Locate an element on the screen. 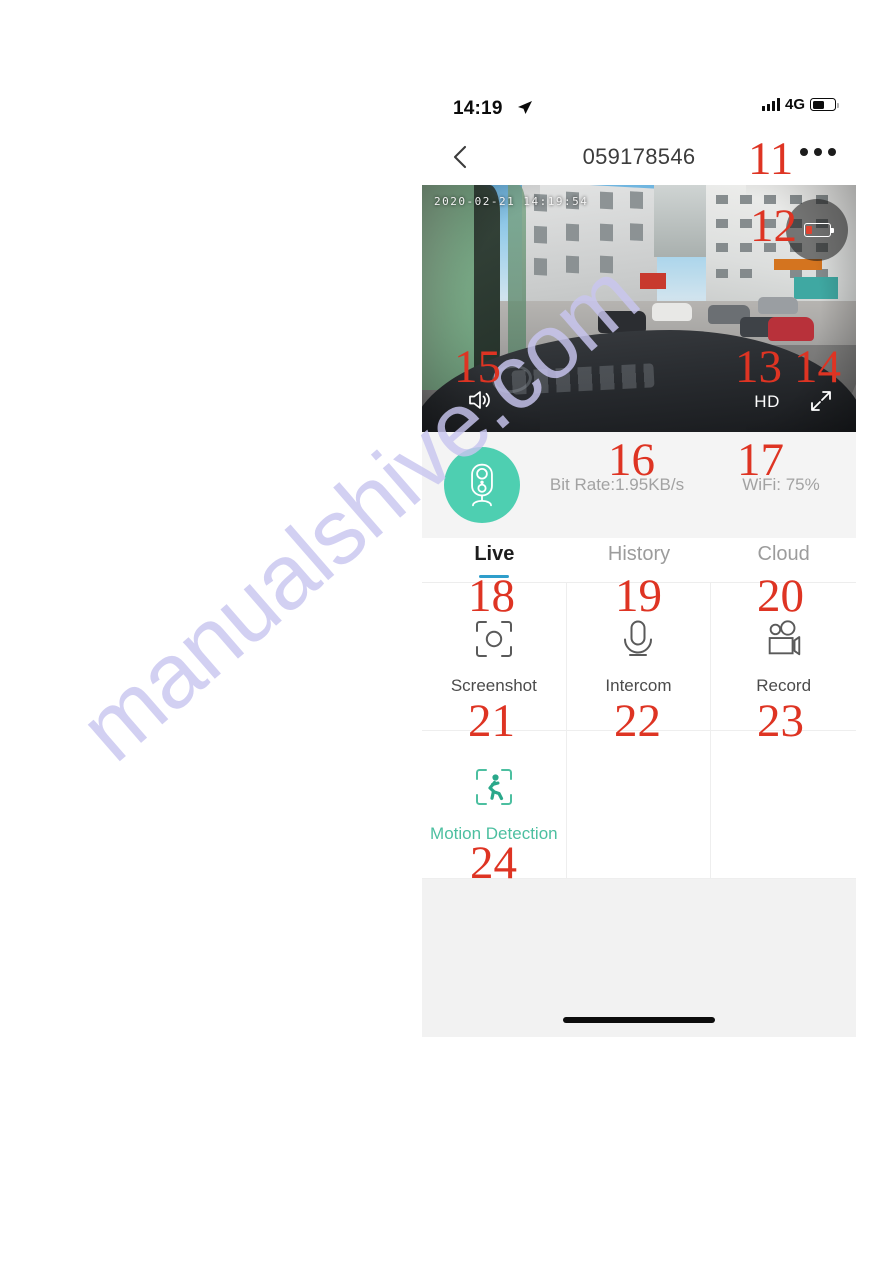 This screenshot has width=893, height=1263. more-options-button is located at coordinates (818, 152).